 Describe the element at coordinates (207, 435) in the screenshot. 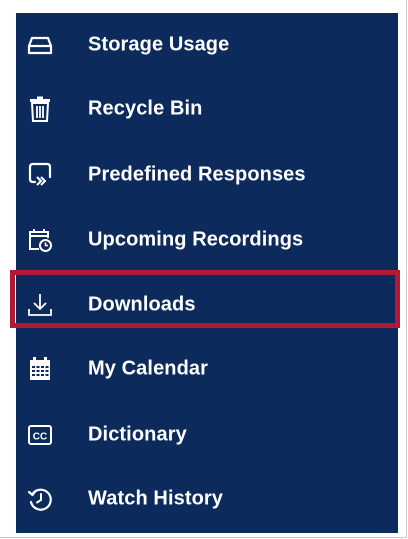

I see `menu-item-dictionary: CC Dictionary` at that location.